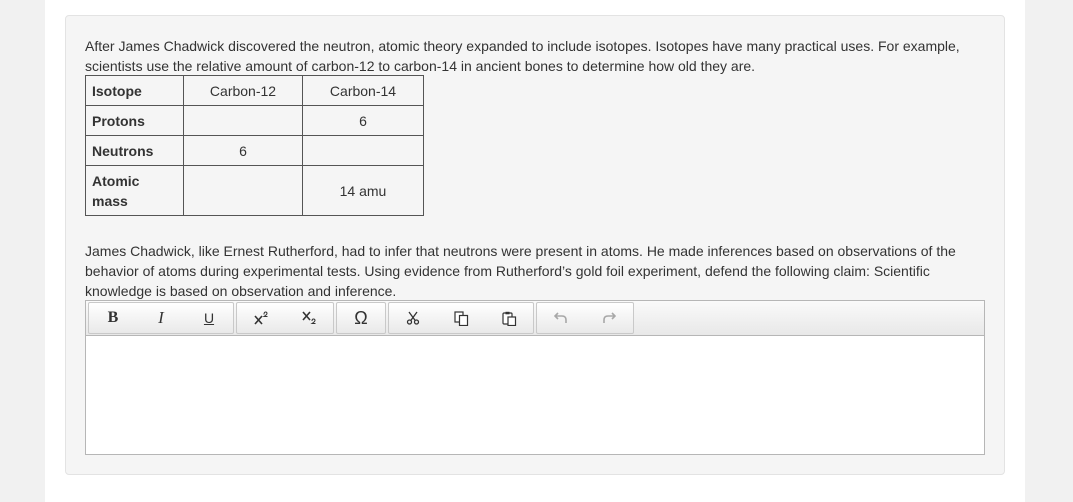  Describe the element at coordinates (113, 318) in the screenshot. I see `bold-button: B` at that location.